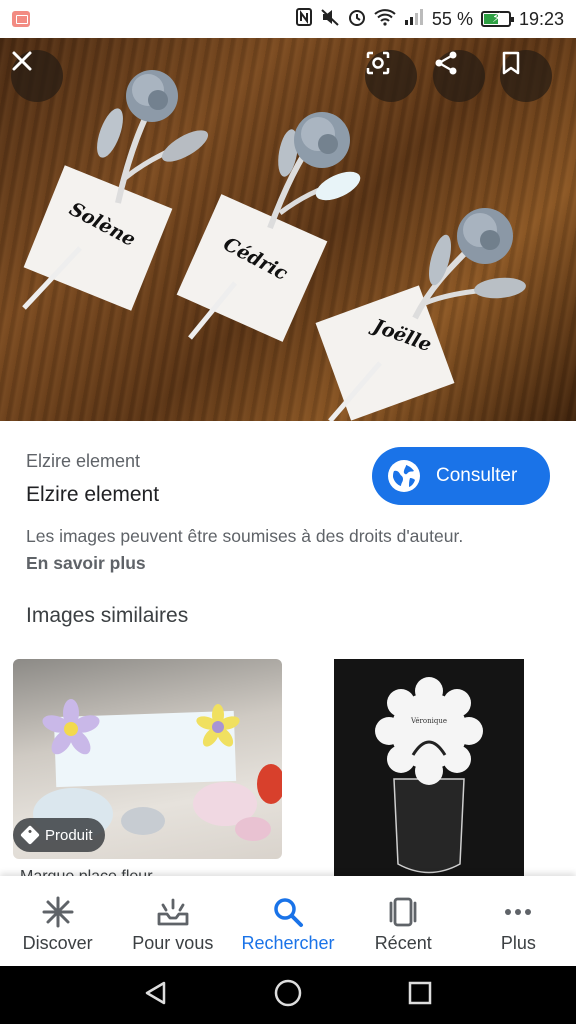  I want to click on overview-icon, so click(420, 995).